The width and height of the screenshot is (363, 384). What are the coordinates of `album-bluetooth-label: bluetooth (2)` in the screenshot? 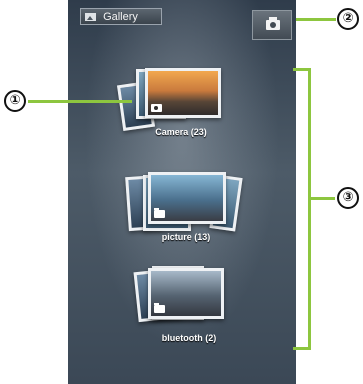 It's located at (189, 338).